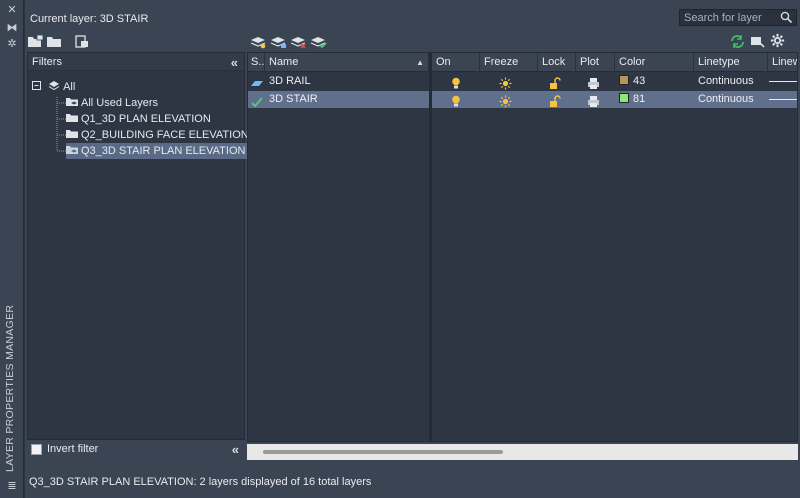  Describe the element at coordinates (284, 62) in the screenshot. I see `col-name-label: Name` at that location.